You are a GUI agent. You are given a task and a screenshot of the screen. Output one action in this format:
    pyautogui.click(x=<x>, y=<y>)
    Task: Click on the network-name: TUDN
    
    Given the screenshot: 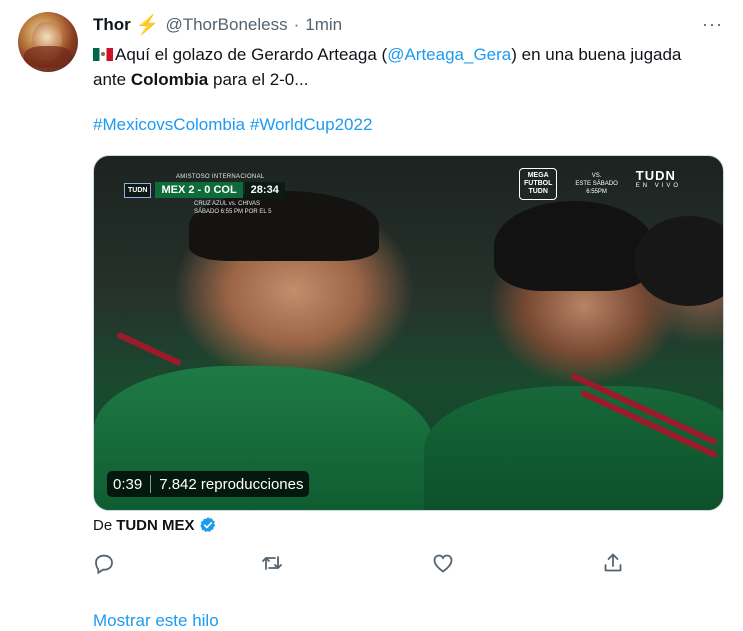 What is the action you would take?
    pyautogui.click(x=655, y=175)
    